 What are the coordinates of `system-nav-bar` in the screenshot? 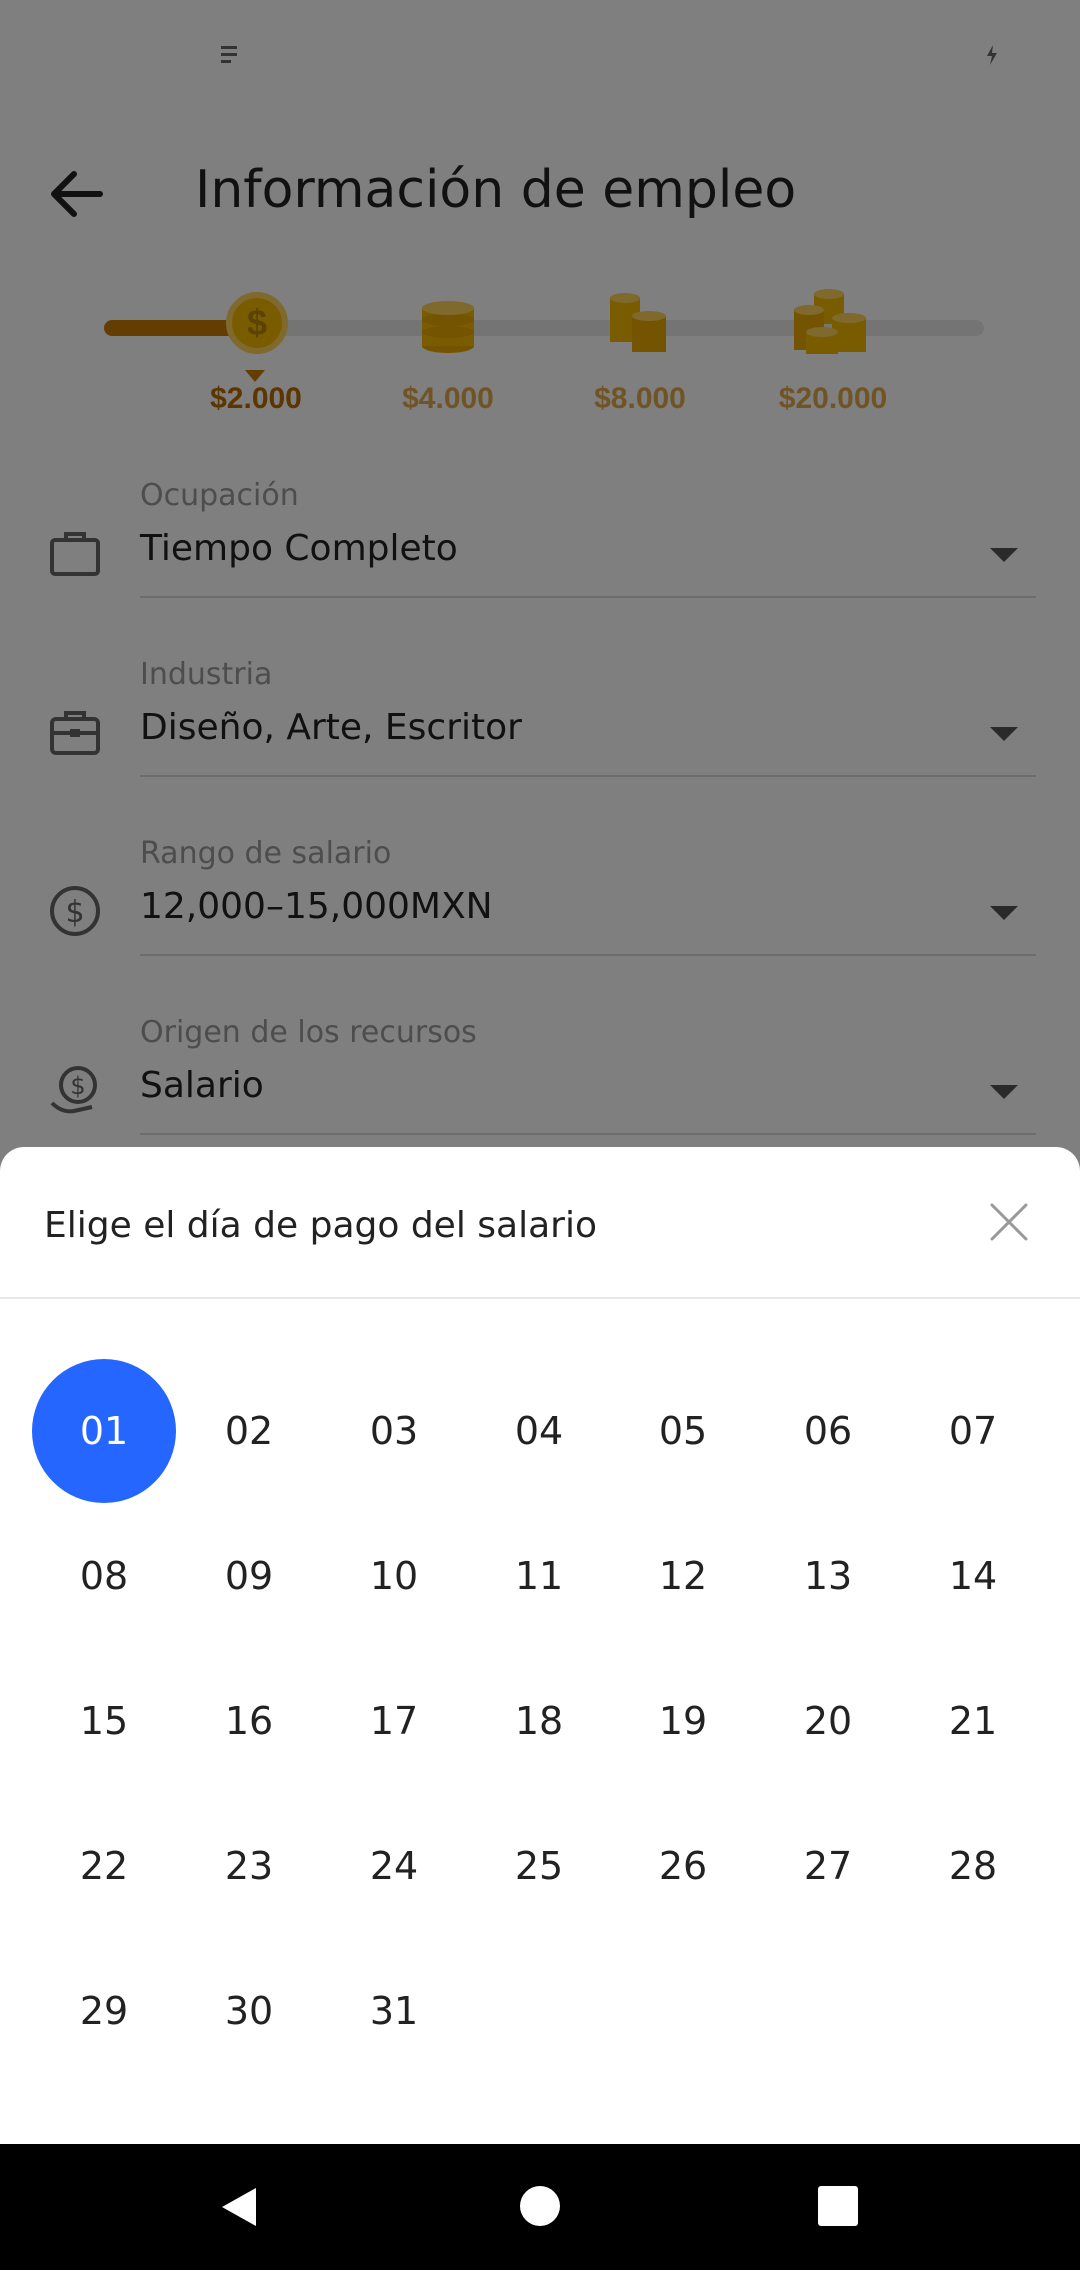 It's located at (540, 2207).